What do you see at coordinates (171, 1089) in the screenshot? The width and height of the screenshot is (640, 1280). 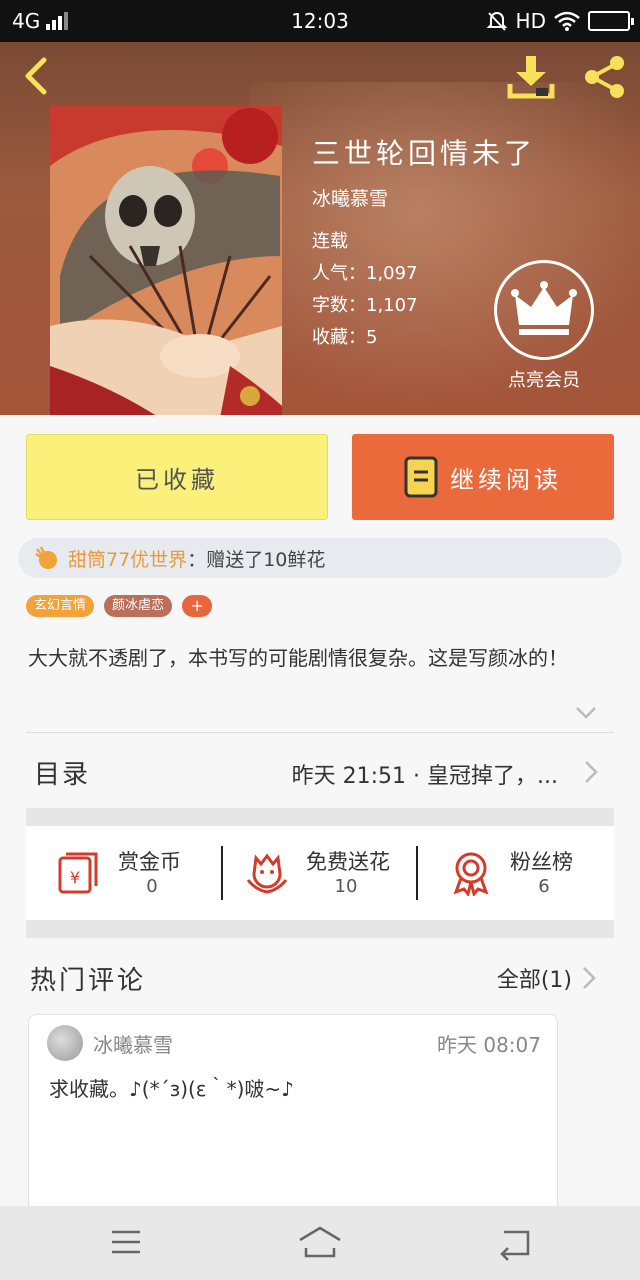 I see `comment-text: 求收藏。♪(*´з)(ε｀*)啵~♪` at bounding box center [171, 1089].